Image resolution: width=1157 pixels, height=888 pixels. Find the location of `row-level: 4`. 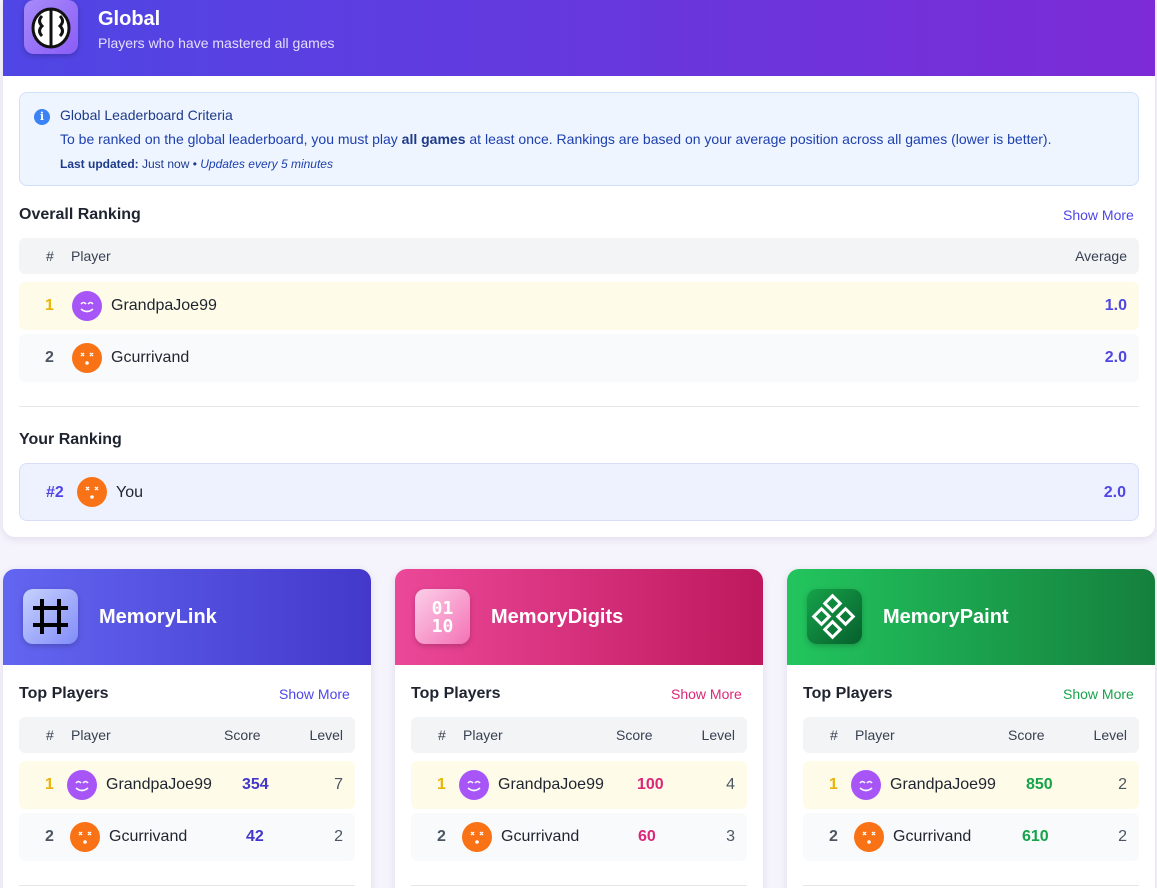

row-level: 4 is located at coordinates (730, 784).